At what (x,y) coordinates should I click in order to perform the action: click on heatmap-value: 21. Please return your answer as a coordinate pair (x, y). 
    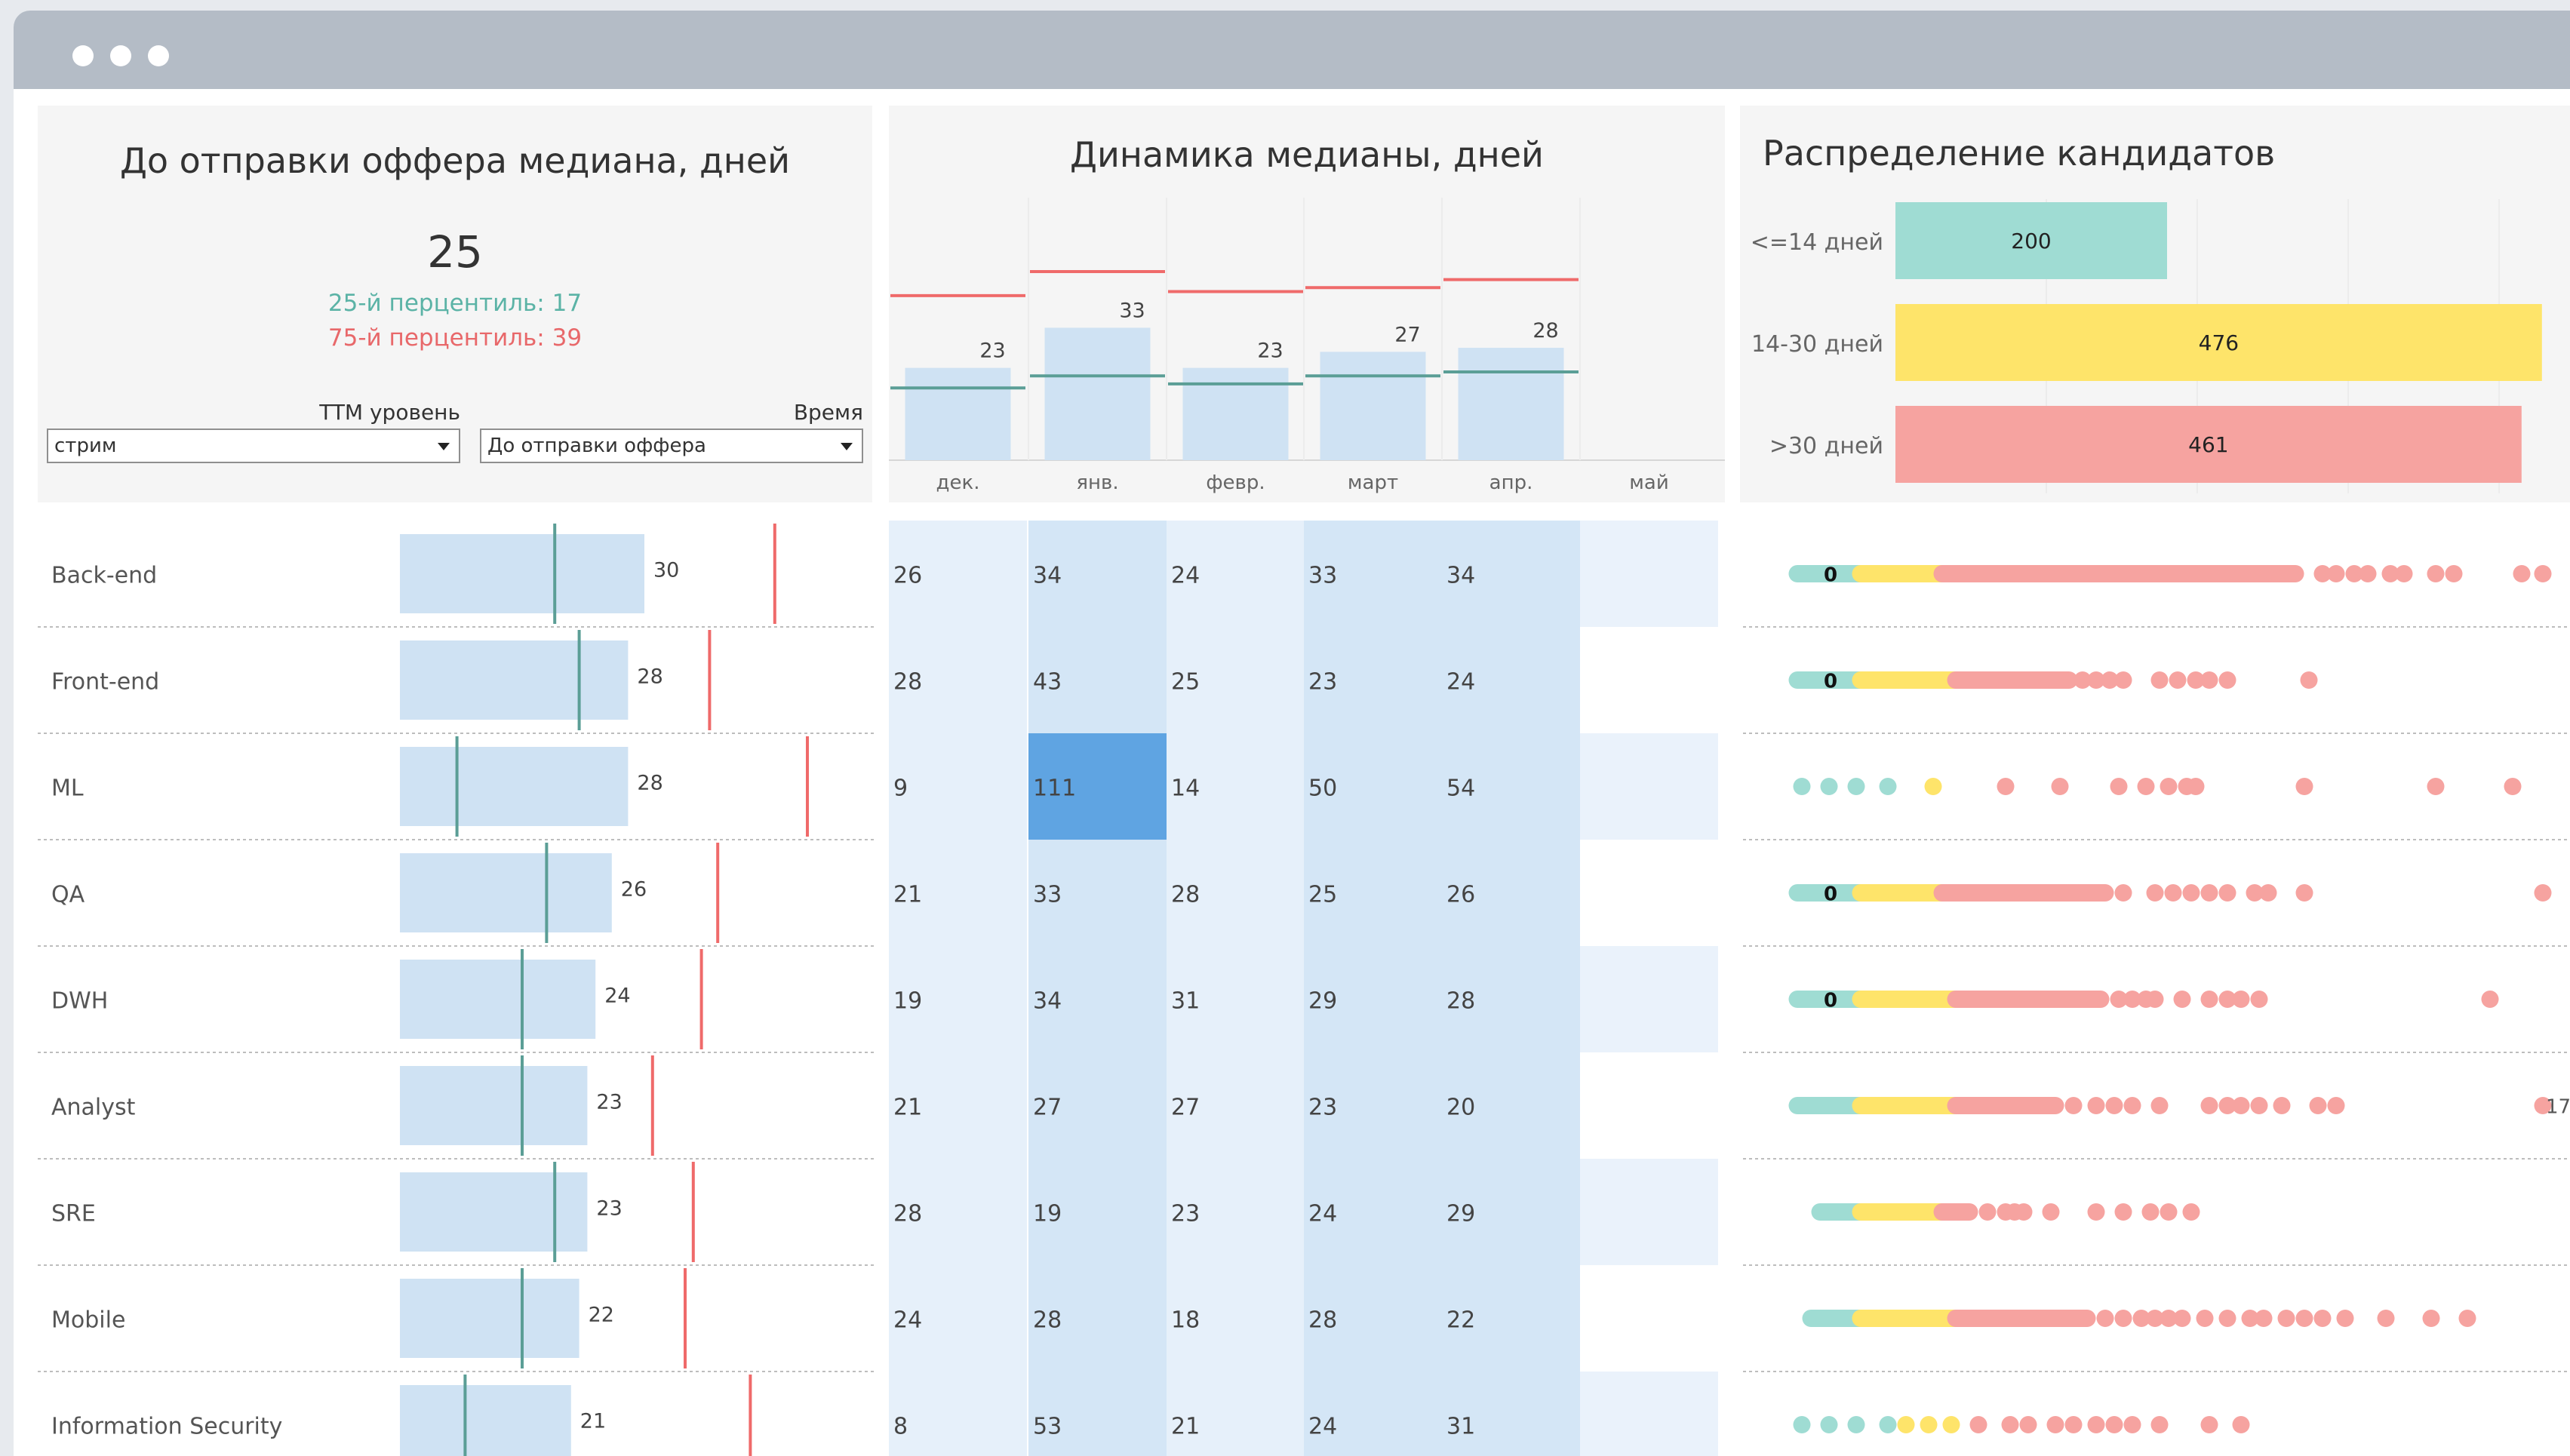
    Looking at the image, I should click on (907, 1108).